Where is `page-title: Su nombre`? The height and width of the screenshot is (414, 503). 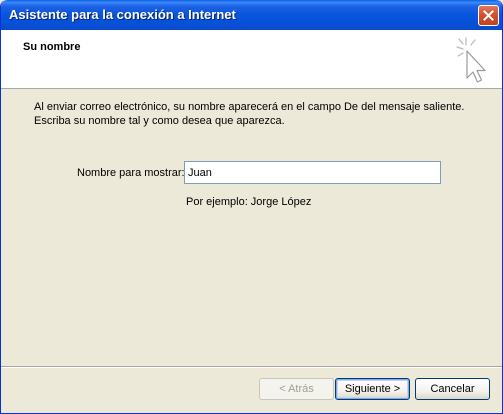
page-title: Su nombre is located at coordinates (52, 47).